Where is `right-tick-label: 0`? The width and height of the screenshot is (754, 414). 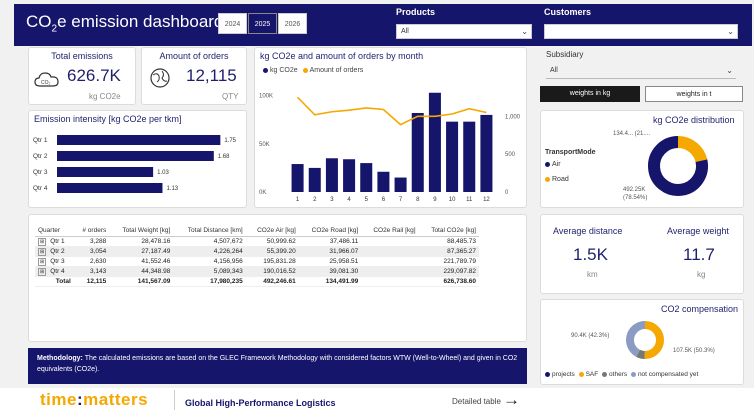 right-tick-label: 0 is located at coordinates (507, 193).